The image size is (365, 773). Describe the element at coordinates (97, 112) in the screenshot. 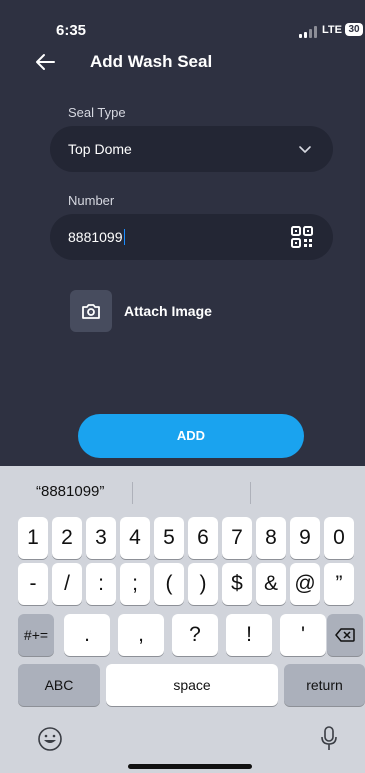

I see `seal-type-label: Seal Type` at that location.